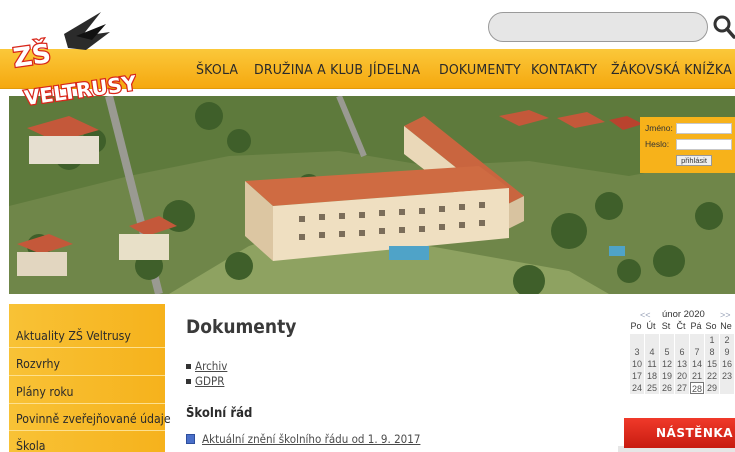  I want to click on calendar-weekday: Ne, so click(726, 326).